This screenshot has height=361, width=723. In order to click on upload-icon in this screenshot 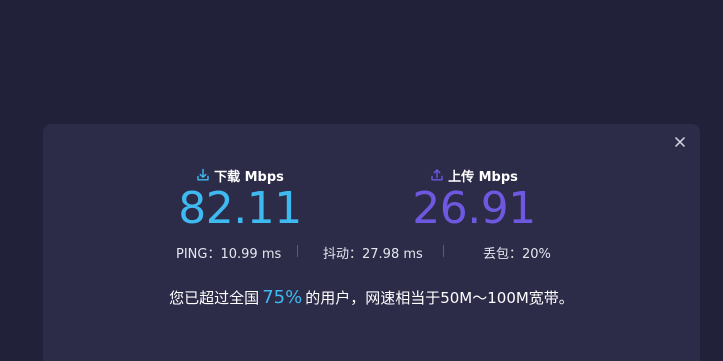, I will do `click(437, 175)`.